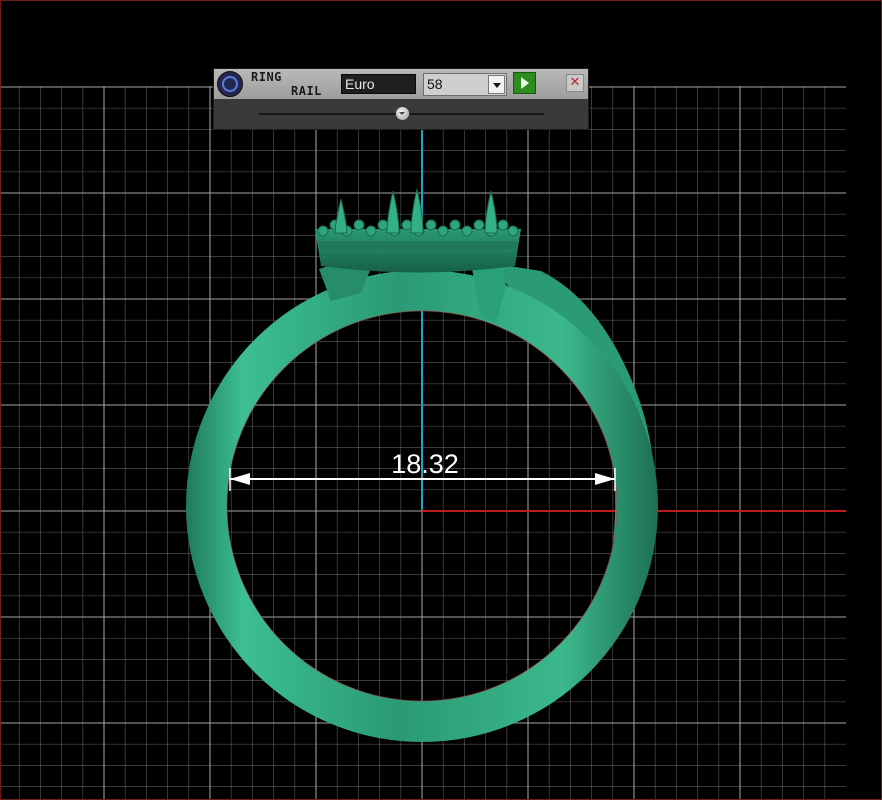 This screenshot has height=800, width=882. I want to click on ring-size-value: 58, so click(435, 84).